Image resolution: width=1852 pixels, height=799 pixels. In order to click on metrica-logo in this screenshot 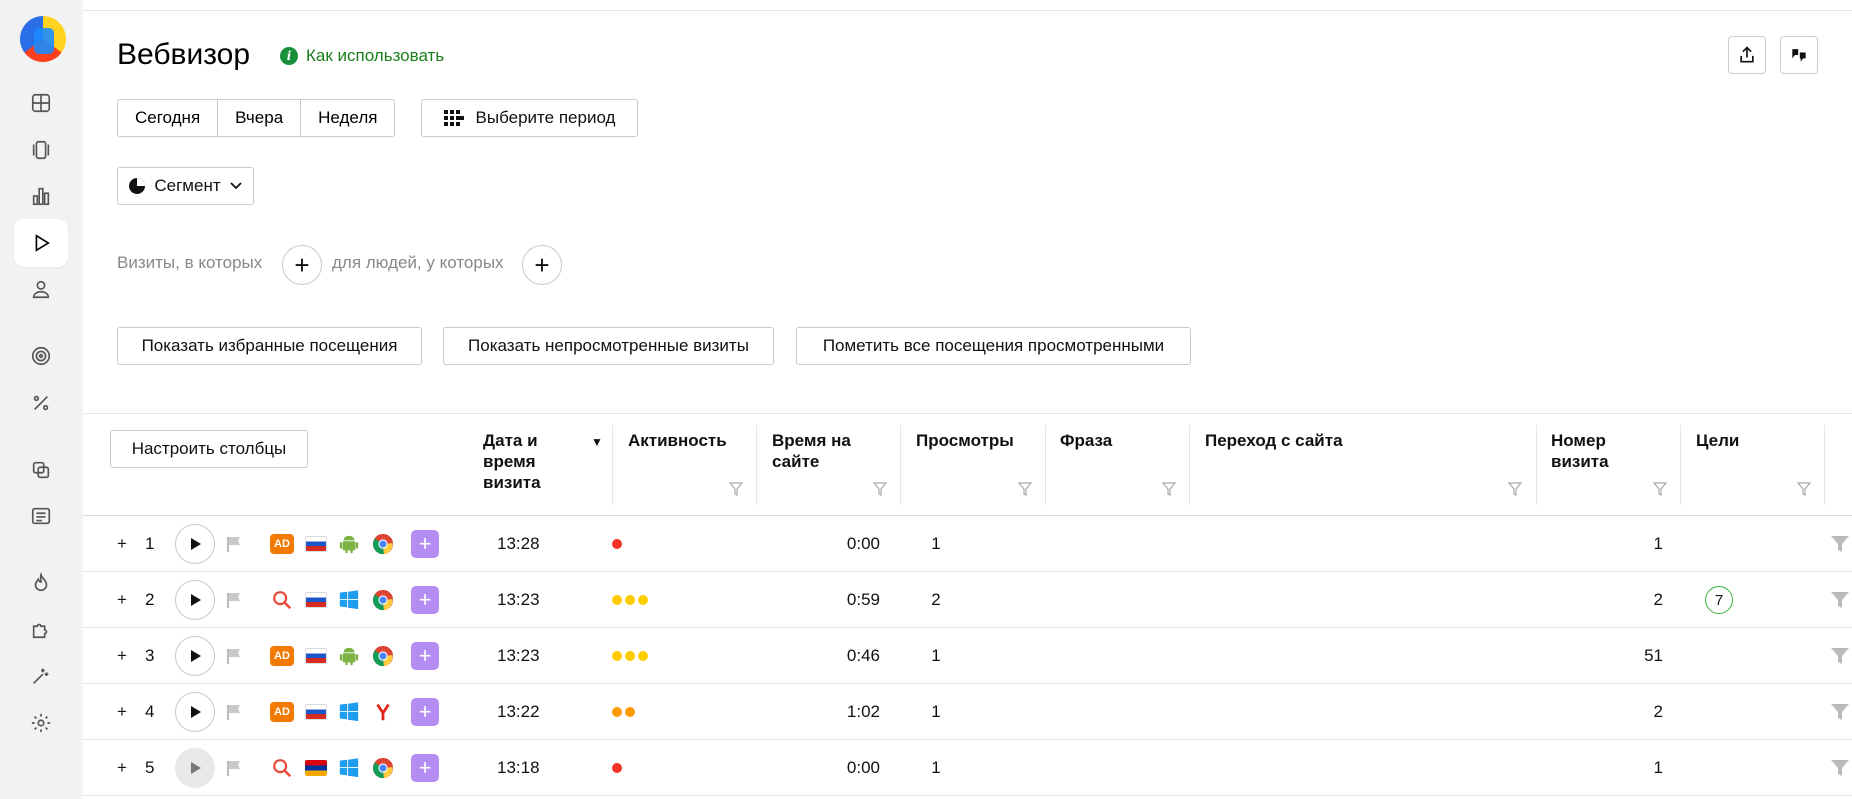, I will do `click(43, 39)`.